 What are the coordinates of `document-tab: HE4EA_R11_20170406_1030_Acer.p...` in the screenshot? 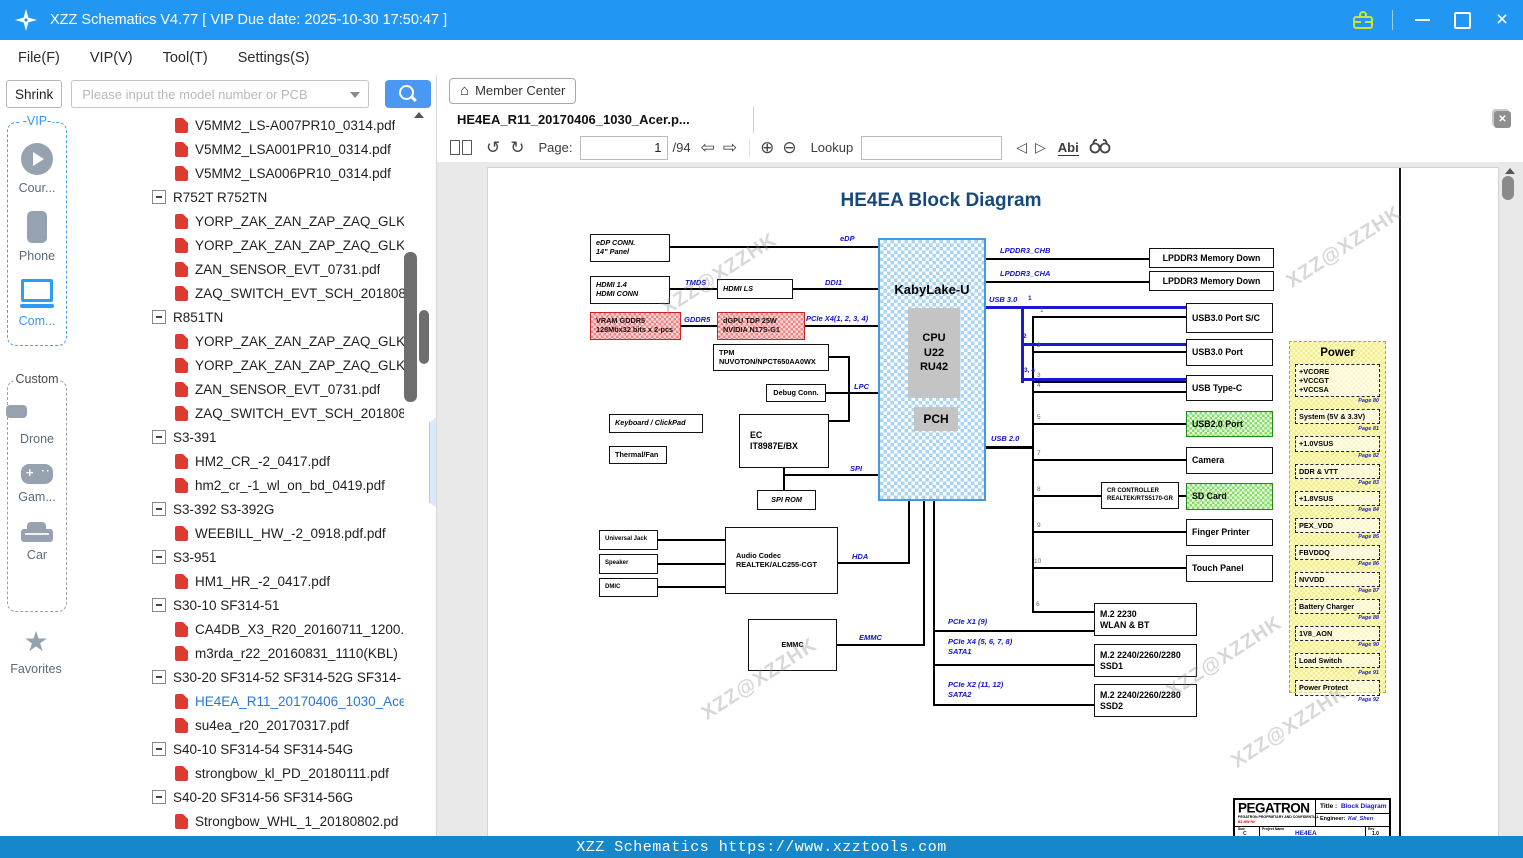 It's located at (595, 119).